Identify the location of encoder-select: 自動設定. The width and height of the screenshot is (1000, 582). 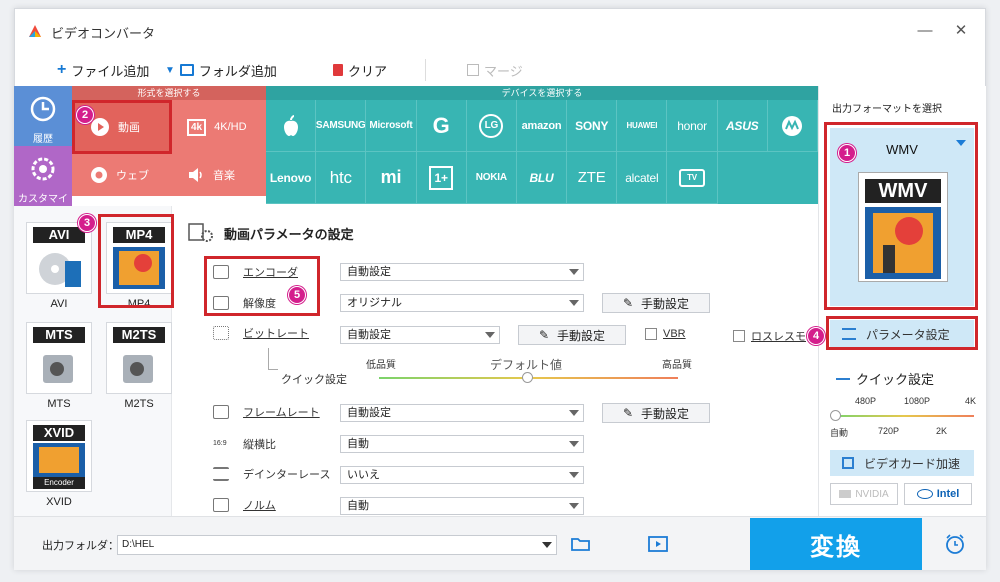
(462, 272).